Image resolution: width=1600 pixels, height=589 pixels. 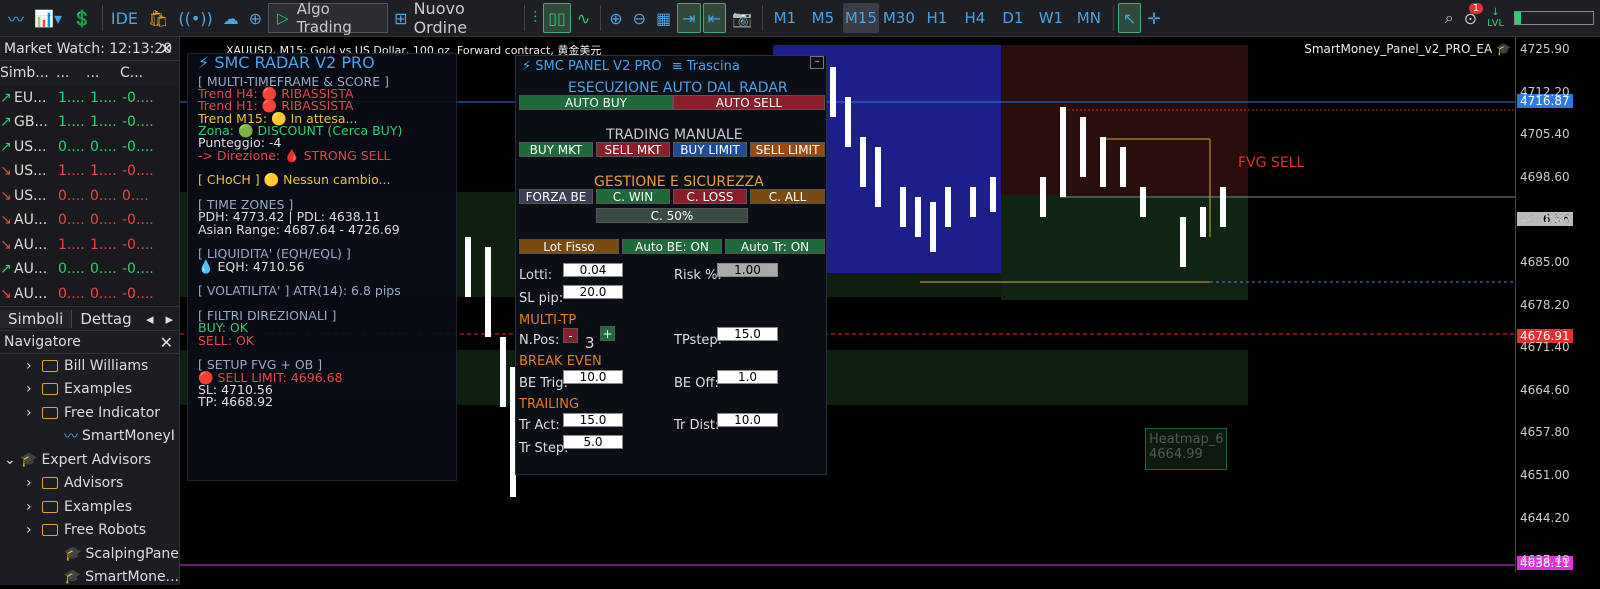 What do you see at coordinates (1129, 18) in the screenshot?
I see `cursor-icon: ↖` at bounding box center [1129, 18].